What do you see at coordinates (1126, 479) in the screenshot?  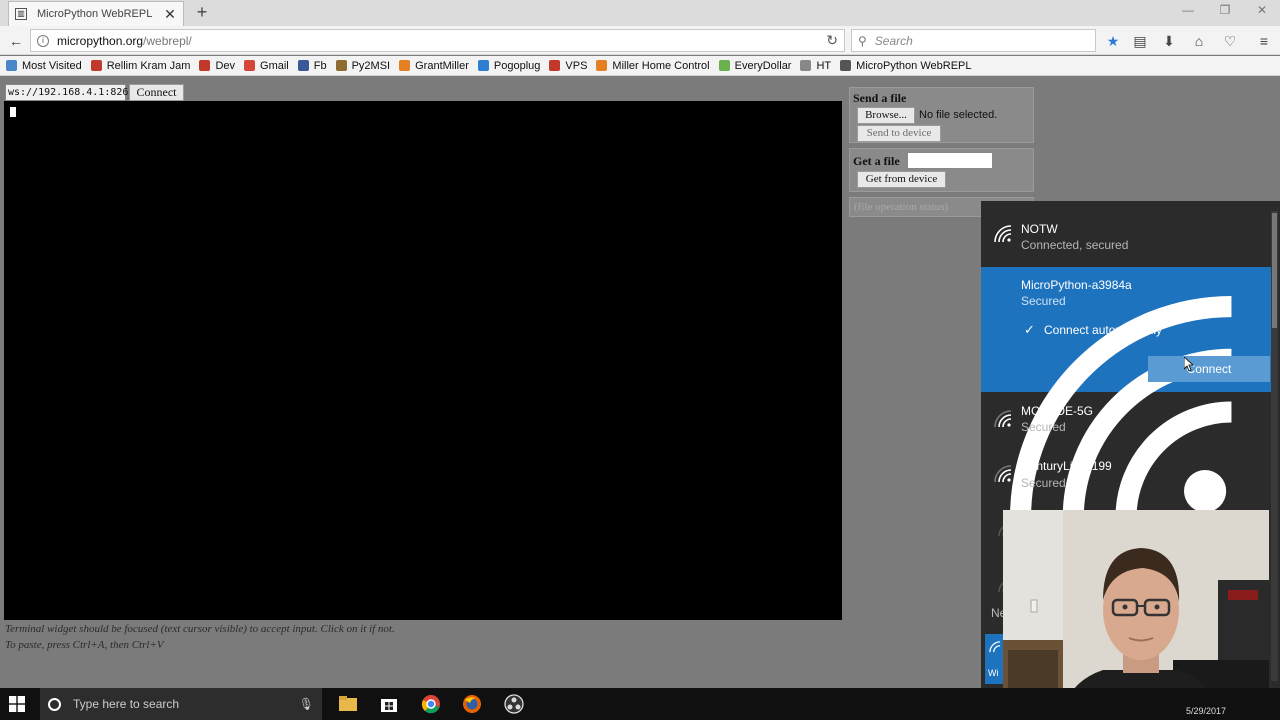 I see `network-item-centurylink: CenturyLink7199 Secured` at bounding box center [1126, 479].